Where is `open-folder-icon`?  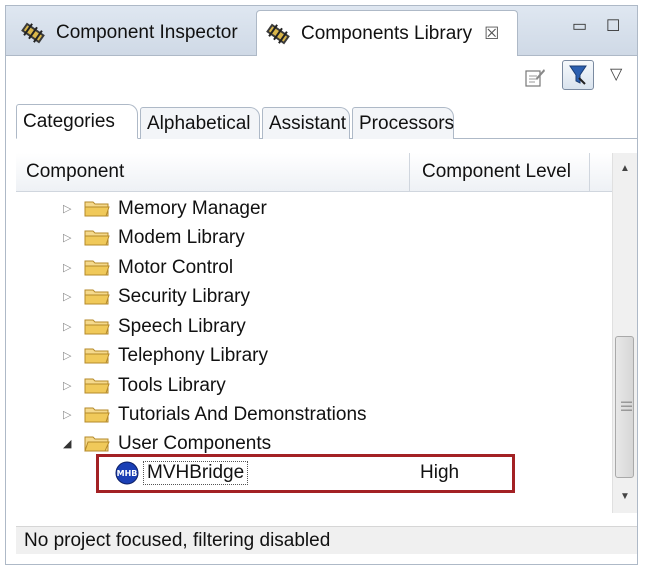 open-folder-icon is located at coordinates (97, 444).